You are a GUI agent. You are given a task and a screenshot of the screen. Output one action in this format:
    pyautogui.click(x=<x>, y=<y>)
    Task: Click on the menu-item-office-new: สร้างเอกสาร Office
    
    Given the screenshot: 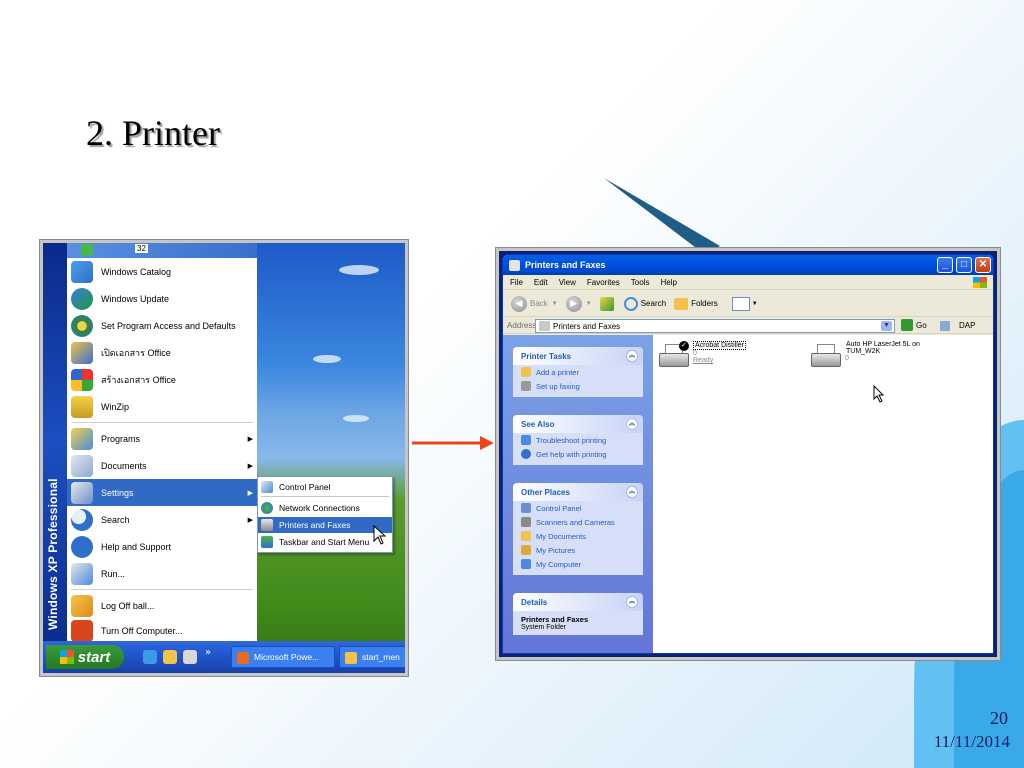 What is the action you would take?
    pyautogui.click(x=162, y=379)
    